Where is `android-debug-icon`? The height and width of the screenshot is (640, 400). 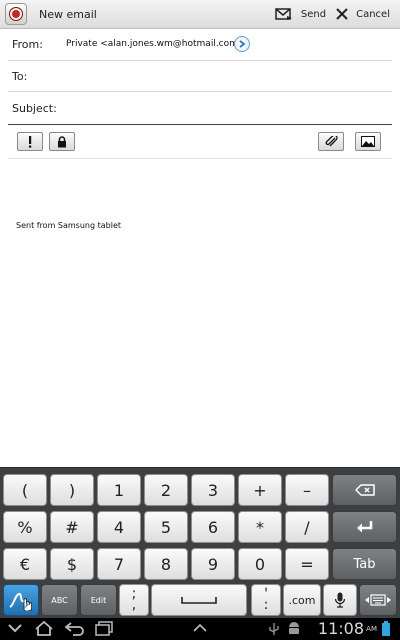
android-debug-icon is located at coordinates (294, 628).